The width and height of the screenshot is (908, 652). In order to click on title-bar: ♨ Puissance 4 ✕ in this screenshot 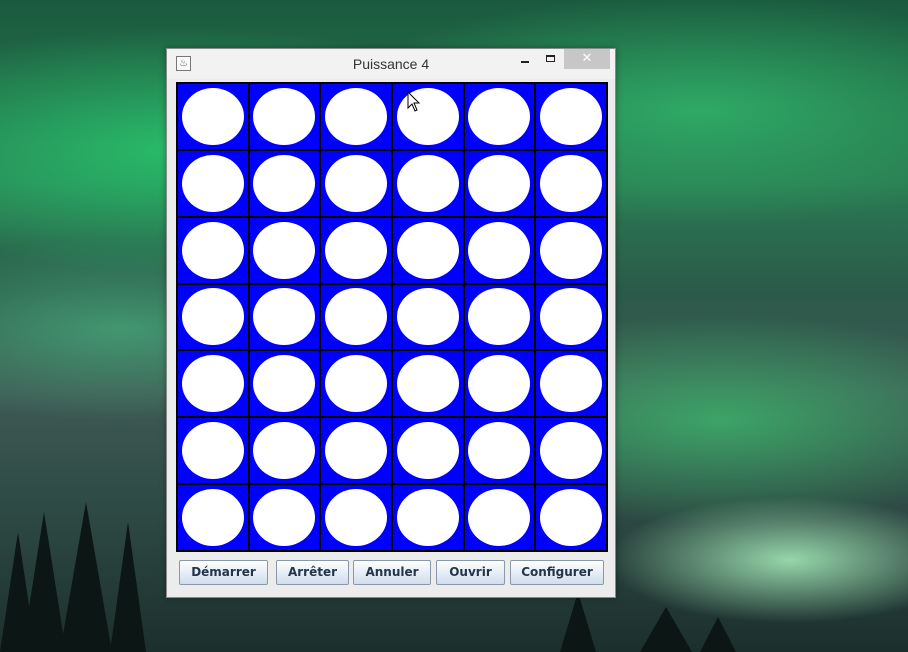, I will do `click(391, 64)`.